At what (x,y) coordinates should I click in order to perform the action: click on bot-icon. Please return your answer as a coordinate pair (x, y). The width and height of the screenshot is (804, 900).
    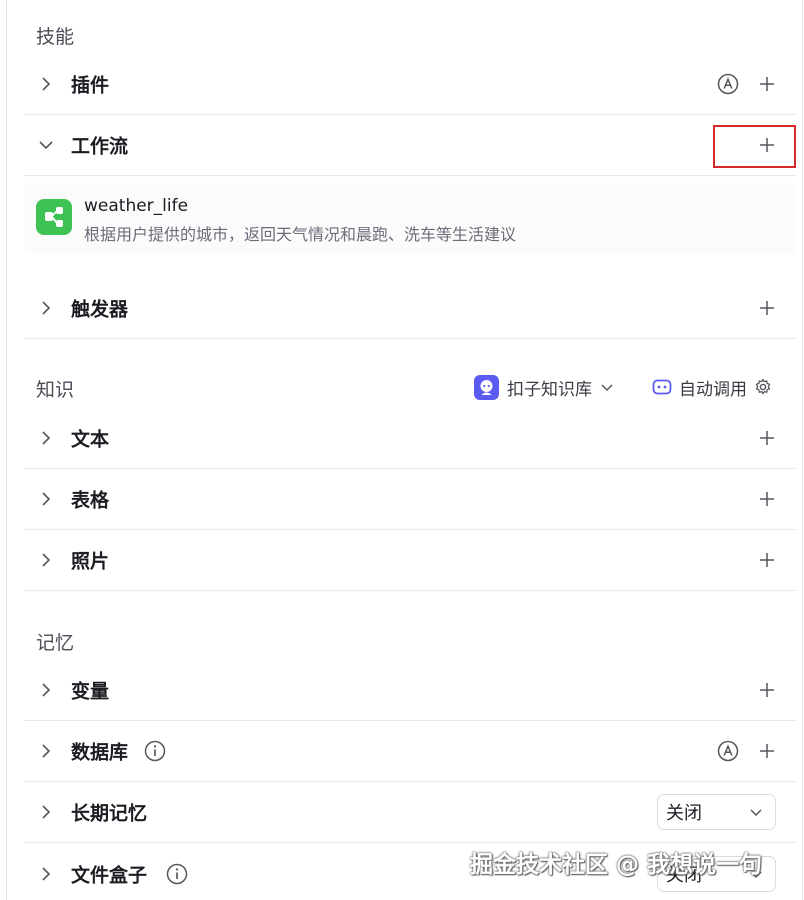
    Looking at the image, I should click on (662, 387).